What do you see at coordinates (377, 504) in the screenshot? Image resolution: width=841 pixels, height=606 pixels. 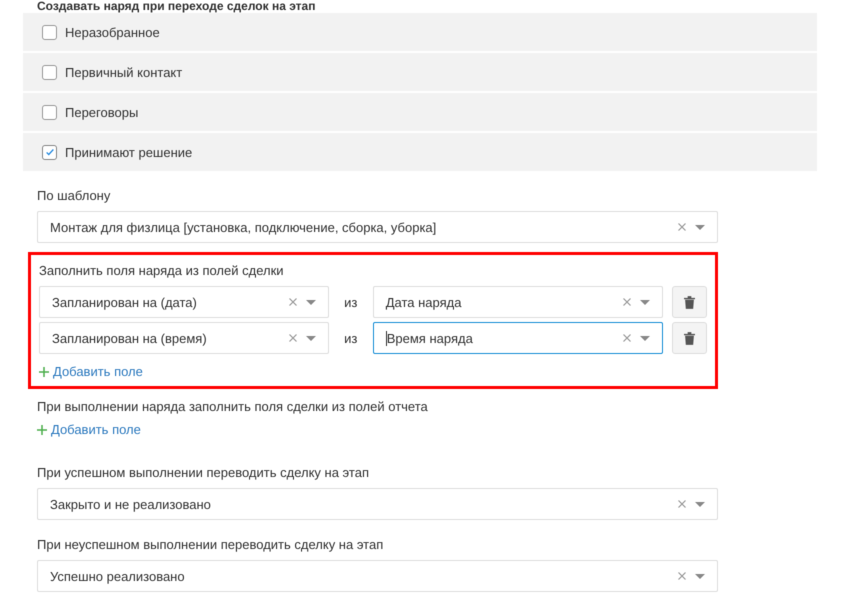 I see `stage-select: Закрыто и не реализовано` at bounding box center [377, 504].